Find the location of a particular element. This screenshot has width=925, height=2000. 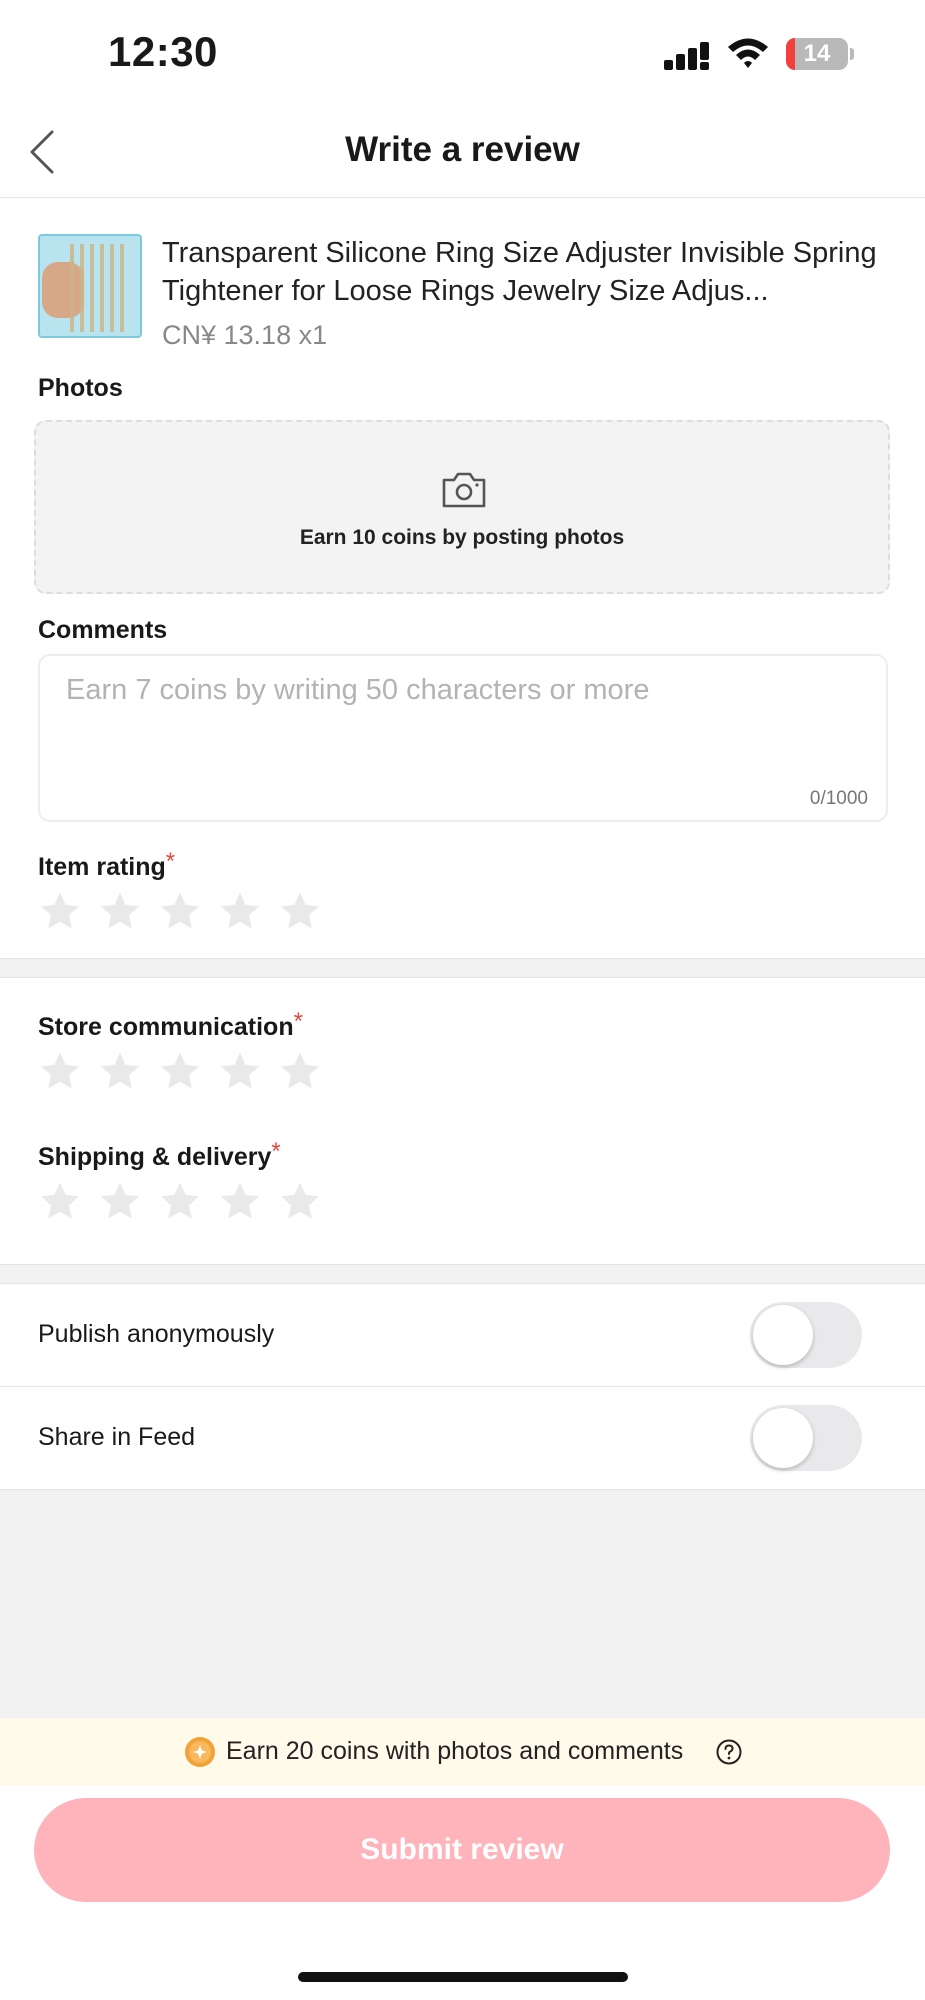

item-rating-label: Item rating* is located at coordinates (106, 865).